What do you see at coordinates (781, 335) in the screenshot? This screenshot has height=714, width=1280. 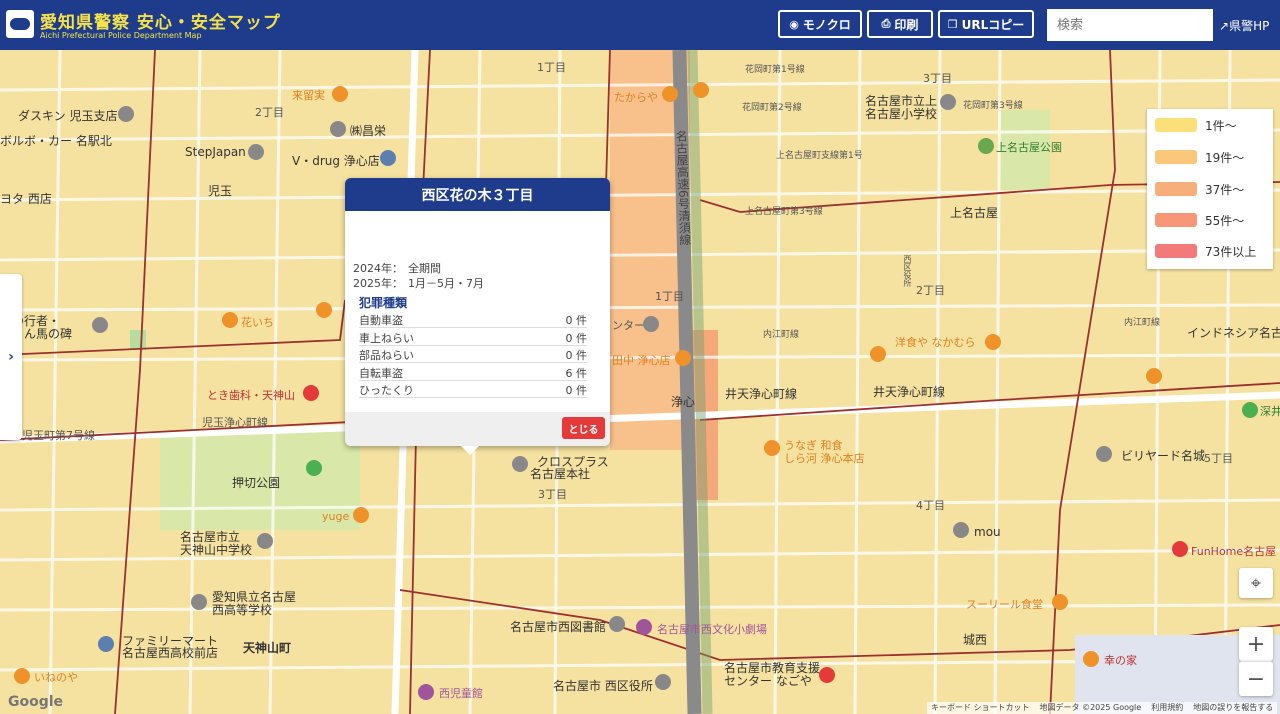 I see `map-label: 内江町線` at bounding box center [781, 335].